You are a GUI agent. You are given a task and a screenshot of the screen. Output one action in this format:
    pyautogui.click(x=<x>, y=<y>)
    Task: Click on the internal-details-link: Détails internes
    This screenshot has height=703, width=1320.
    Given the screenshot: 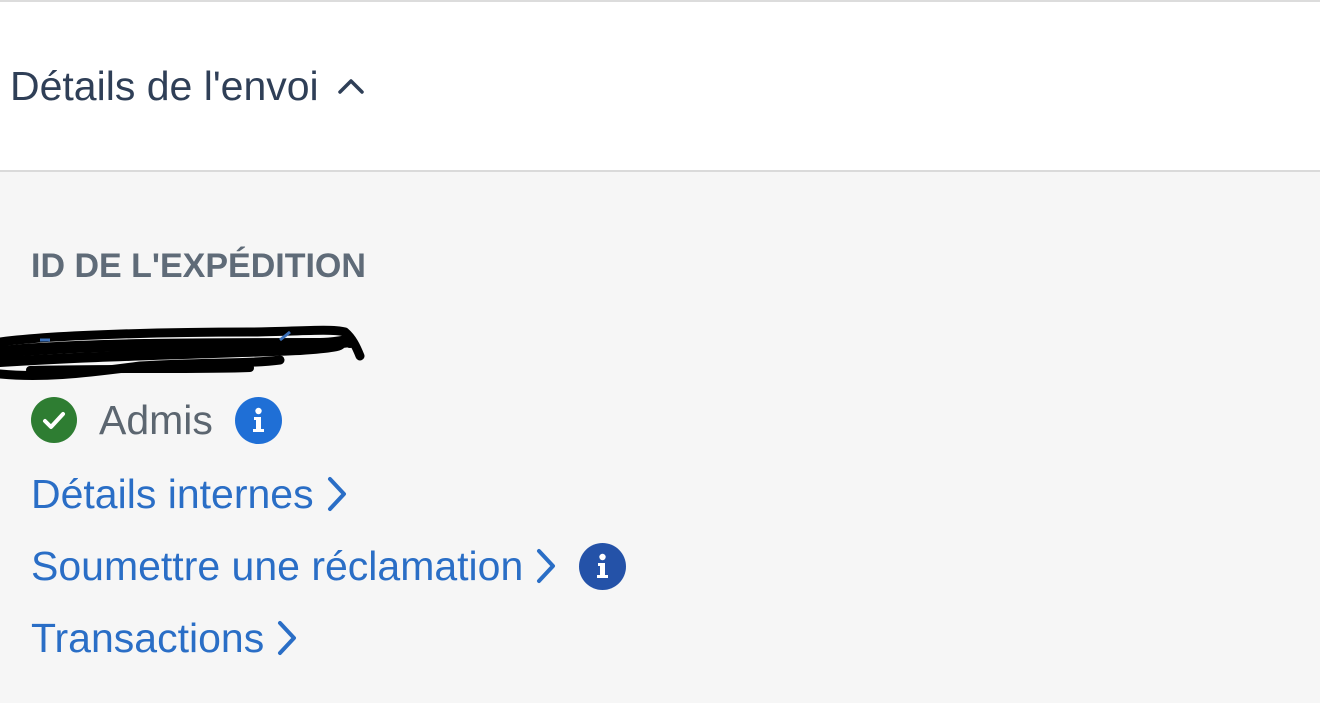 What is the action you would take?
    pyautogui.click(x=190, y=494)
    